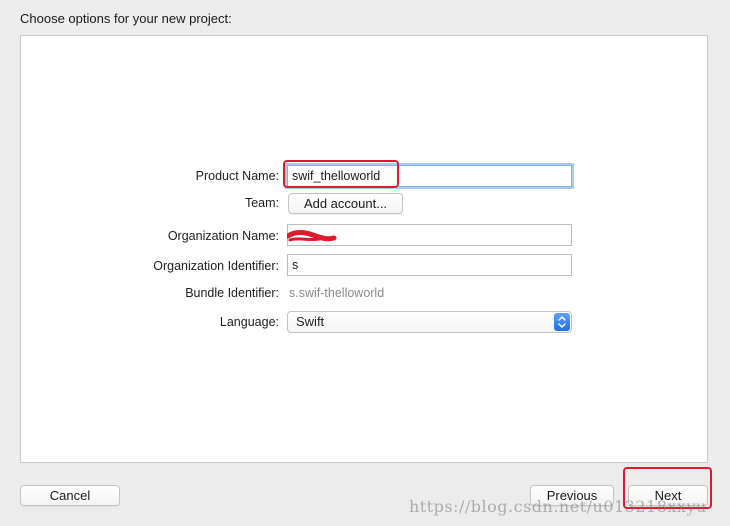  I want to click on language-select: Swift, so click(429, 322).